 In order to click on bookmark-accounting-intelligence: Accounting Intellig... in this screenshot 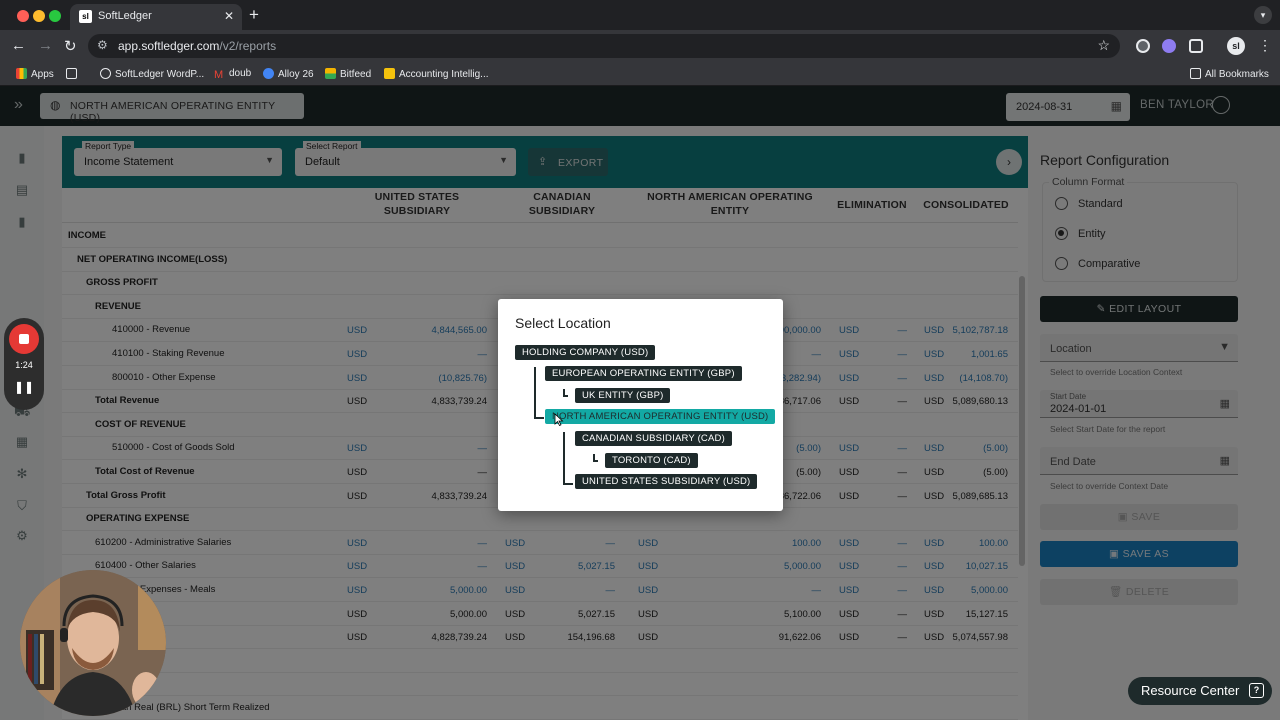, I will do `click(436, 74)`.